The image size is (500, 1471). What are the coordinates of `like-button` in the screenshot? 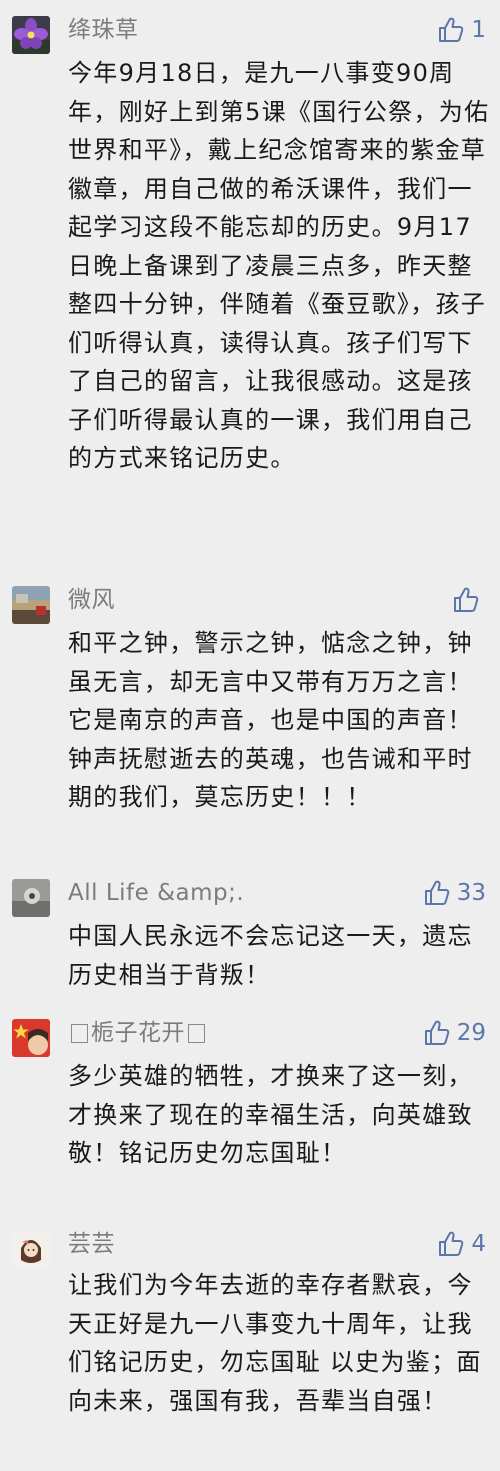 It's located at (469, 600).